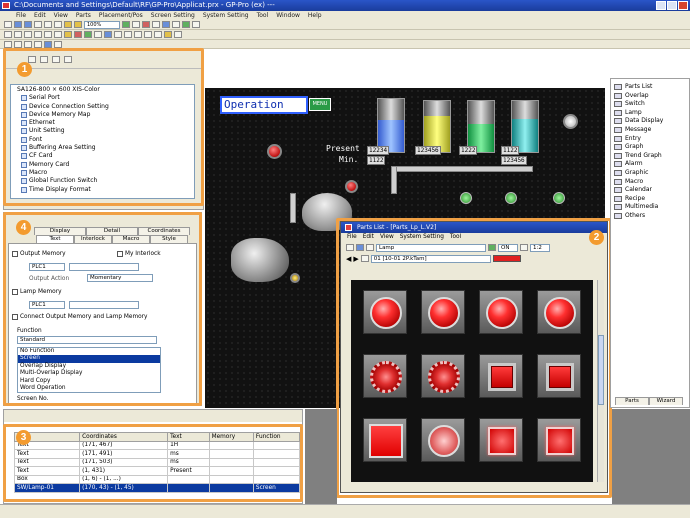 The image size is (690, 518). What do you see at coordinates (186, 24) in the screenshot?
I see `parts-icon` at bounding box center [186, 24].